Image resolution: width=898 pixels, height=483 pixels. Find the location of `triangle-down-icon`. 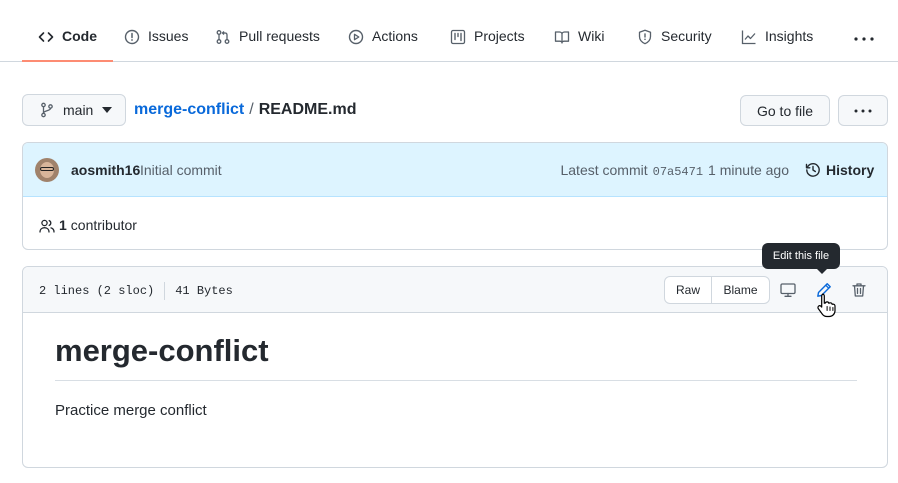

triangle-down-icon is located at coordinates (107, 110).